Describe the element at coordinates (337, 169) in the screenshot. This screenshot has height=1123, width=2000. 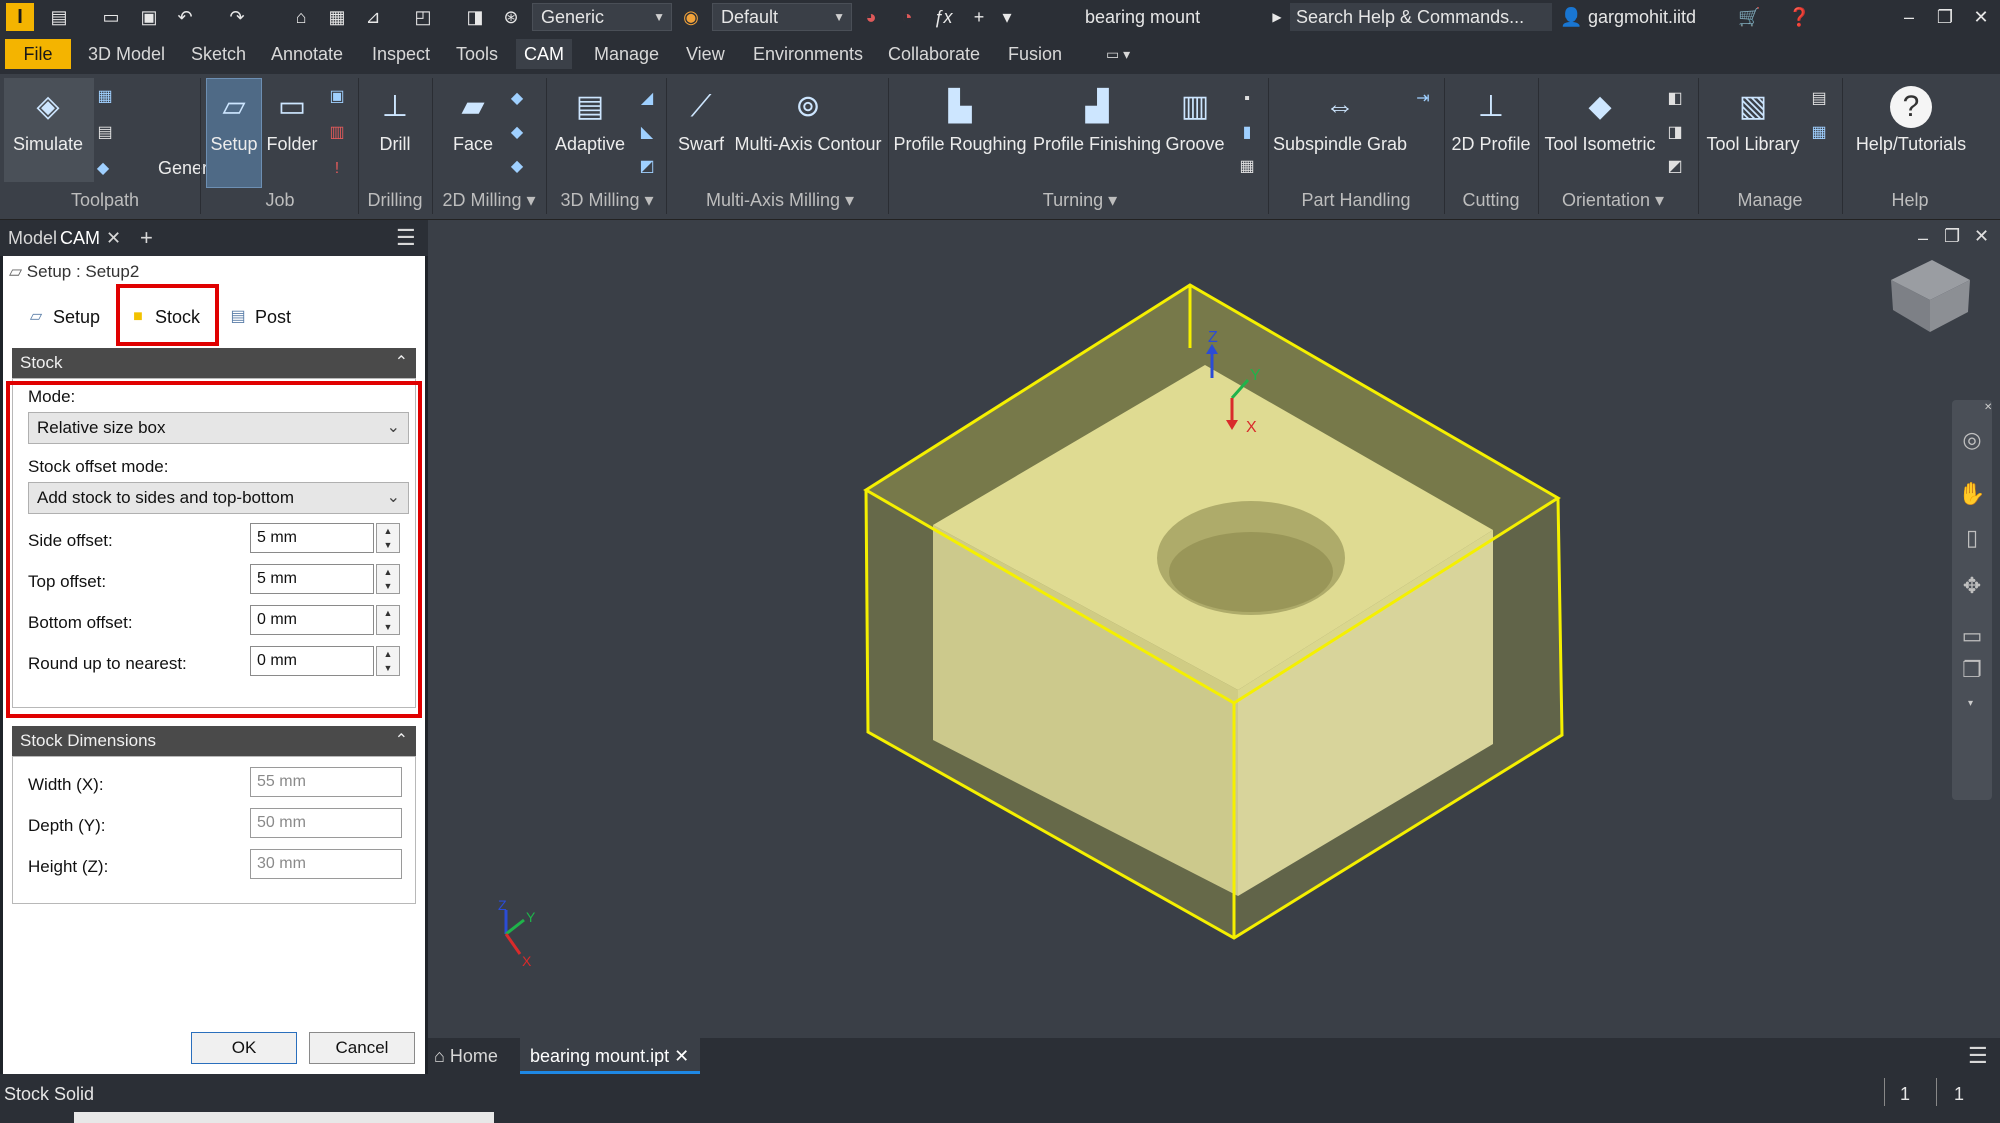
I see `probe-icon: !` at that location.